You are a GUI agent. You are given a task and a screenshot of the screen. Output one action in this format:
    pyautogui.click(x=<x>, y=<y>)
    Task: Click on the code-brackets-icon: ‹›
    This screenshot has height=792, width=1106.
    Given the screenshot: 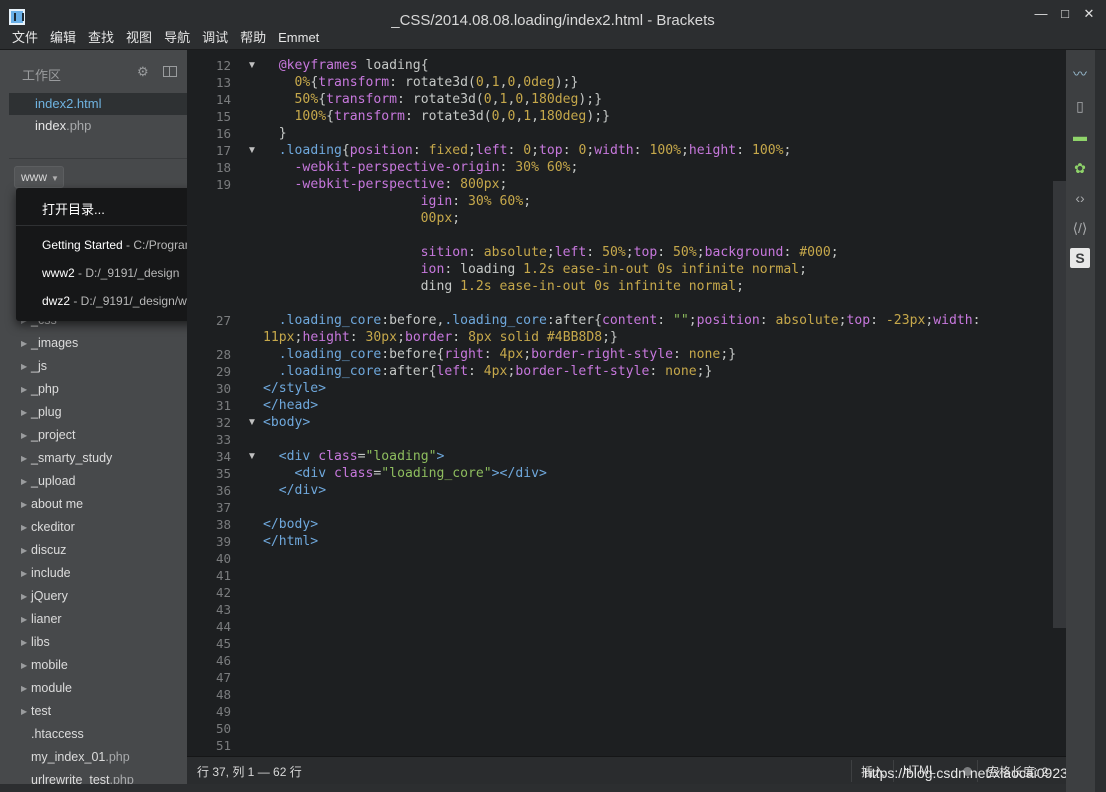 What is the action you would take?
    pyautogui.click(x=1080, y=198)
    